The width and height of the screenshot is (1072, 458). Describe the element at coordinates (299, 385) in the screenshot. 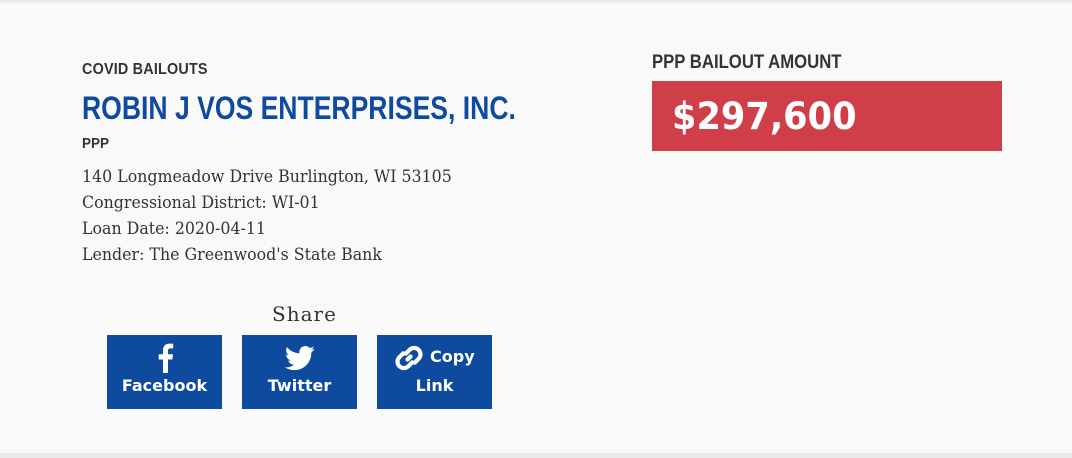

I see `twitter-label: Twitter` at that location.